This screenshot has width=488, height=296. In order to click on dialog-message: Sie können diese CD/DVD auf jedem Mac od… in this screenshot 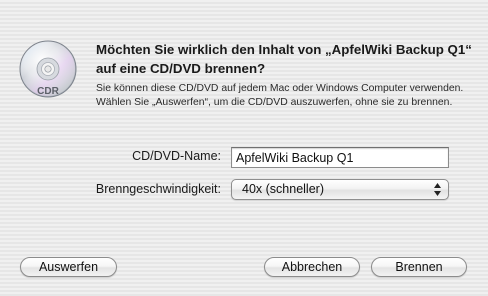, I will do `click(280, 95)`.